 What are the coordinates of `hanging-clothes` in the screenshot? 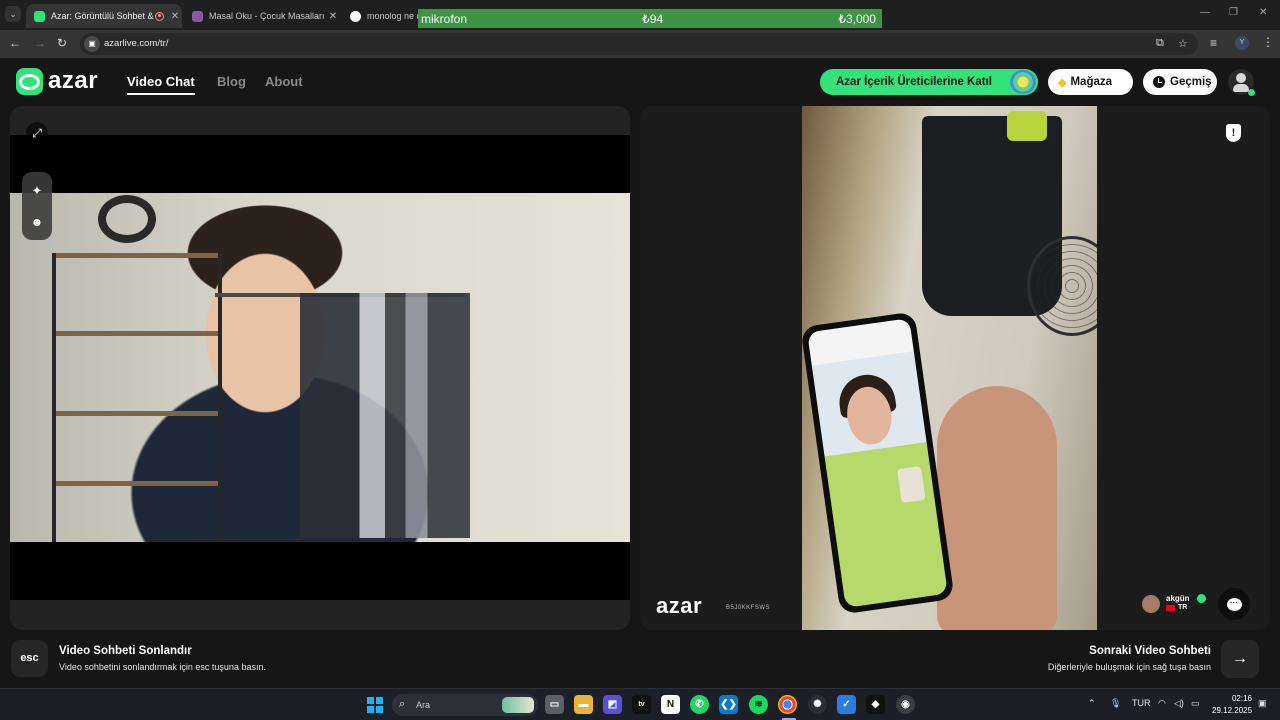 It's located at (385, 415).